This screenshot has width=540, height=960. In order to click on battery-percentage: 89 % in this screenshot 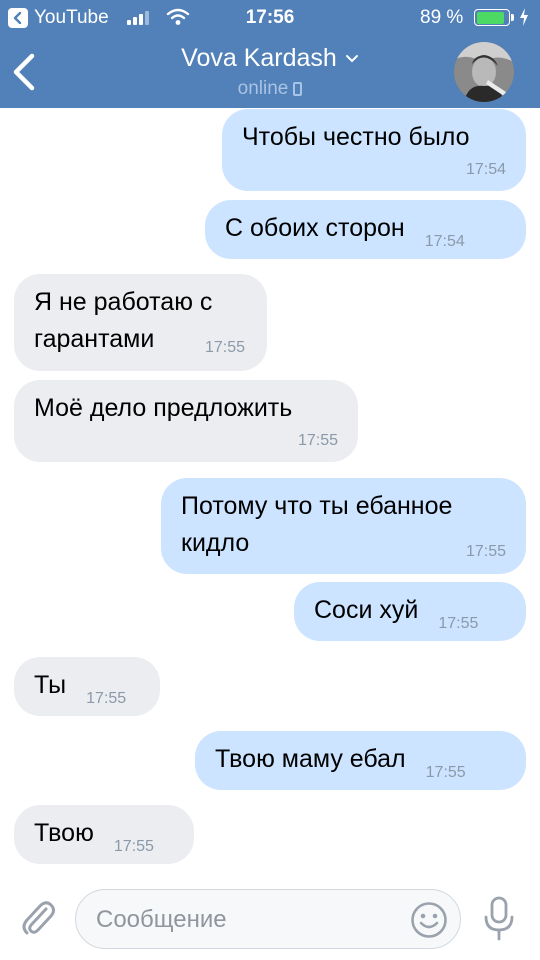, I will do `click(442, 17)`.